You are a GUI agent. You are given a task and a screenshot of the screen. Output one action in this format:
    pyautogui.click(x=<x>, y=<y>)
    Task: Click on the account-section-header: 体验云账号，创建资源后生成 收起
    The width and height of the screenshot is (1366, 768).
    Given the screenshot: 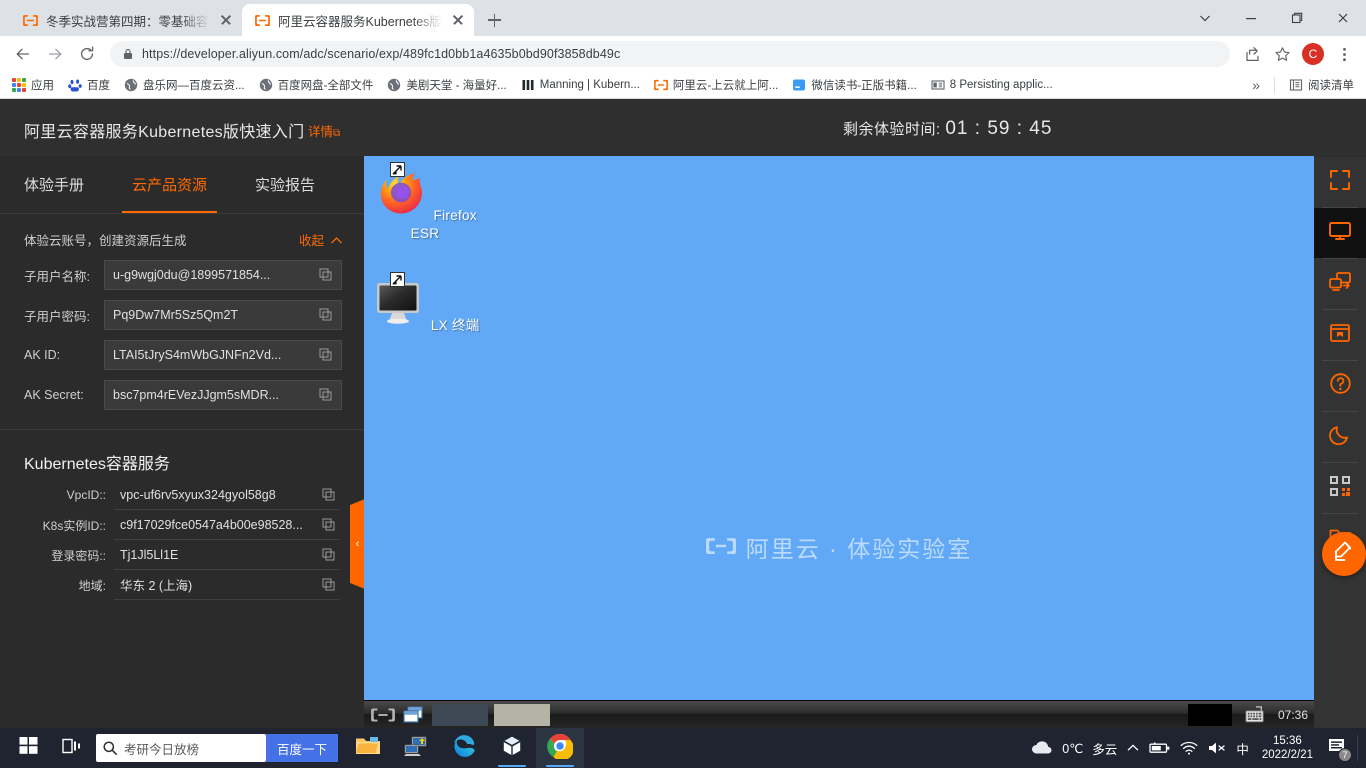 What is the action you would take?
    pyautogui.click(x=182, y=234)
    